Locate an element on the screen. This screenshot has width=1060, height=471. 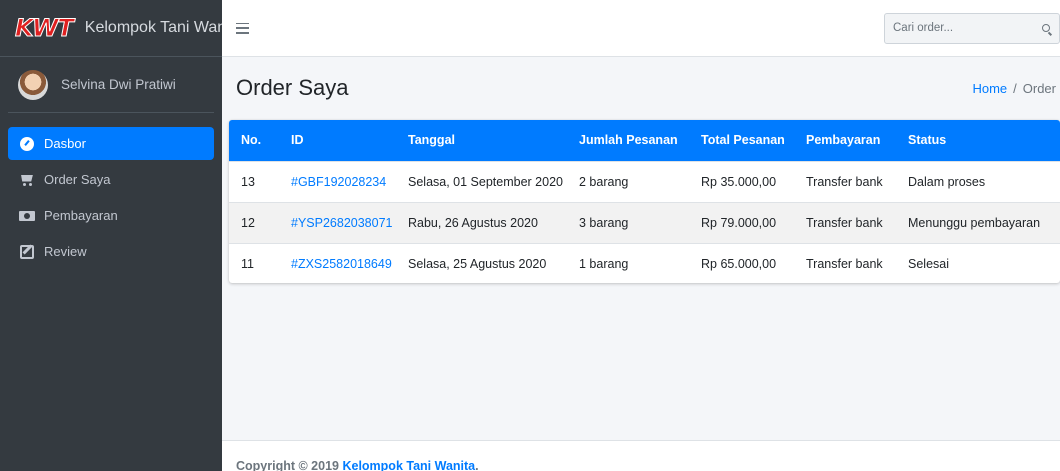
user-name: Selvina Dwi Pratiwi is located at coordinates (118, 84).